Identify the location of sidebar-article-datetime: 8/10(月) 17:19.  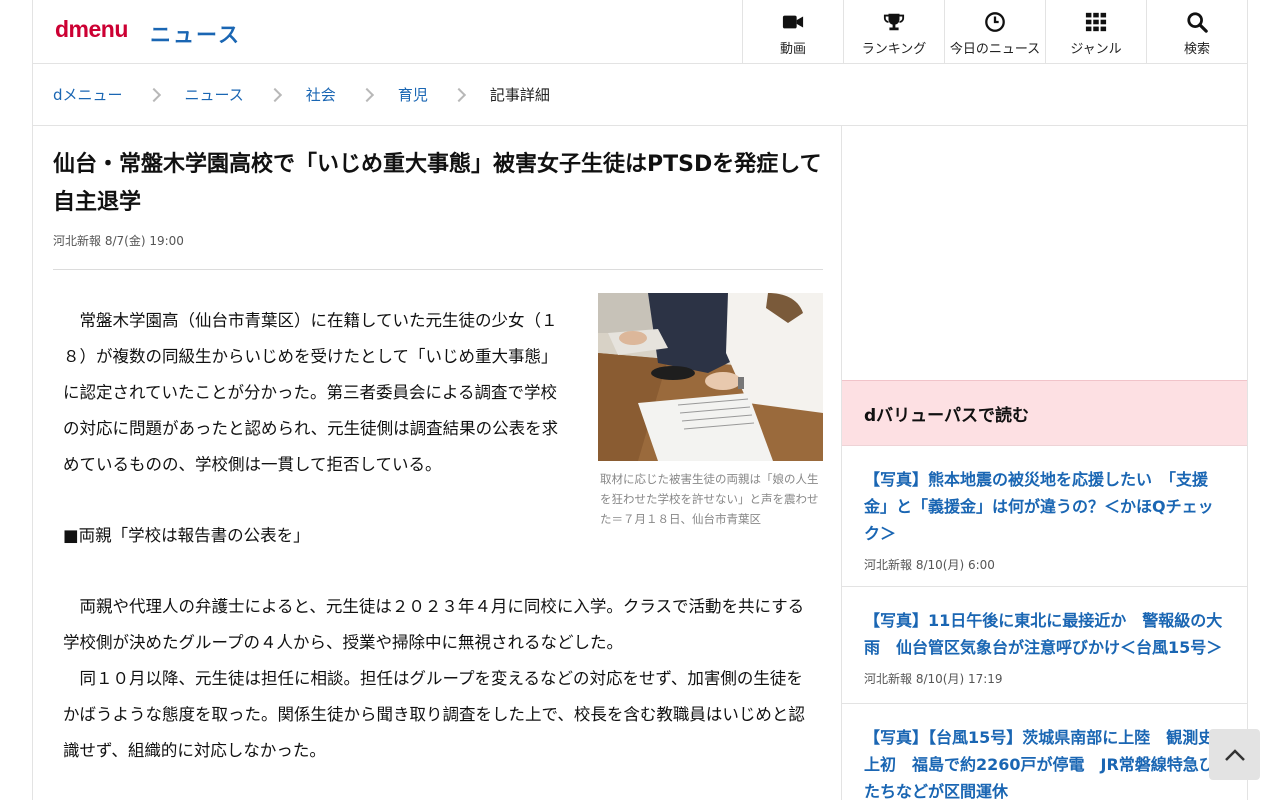
(959, 679).